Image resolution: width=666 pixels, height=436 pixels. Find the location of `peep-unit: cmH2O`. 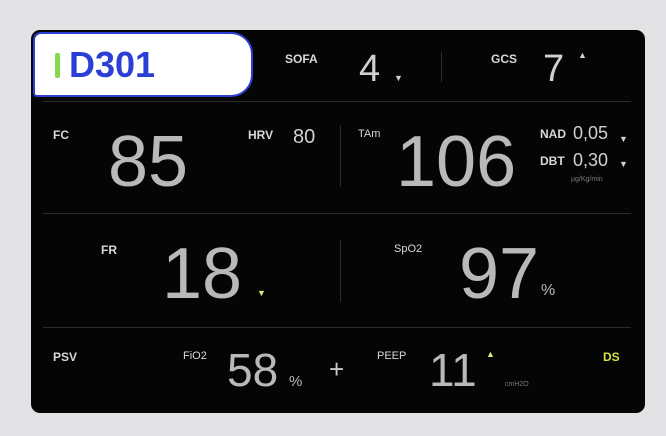

peep-unit: cmH2O is located at coordinates (517, 384).